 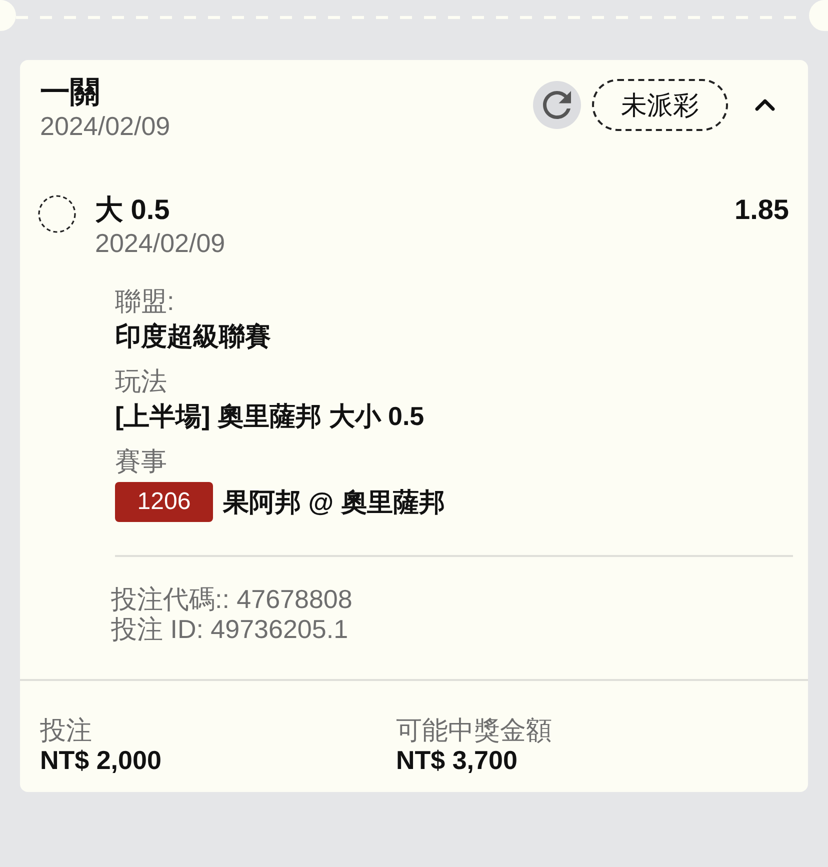 What do you see at coordinates (144, 301) in the screenshot?
I see `detail-label: 聯盟:` at bounding box center [144, 301].